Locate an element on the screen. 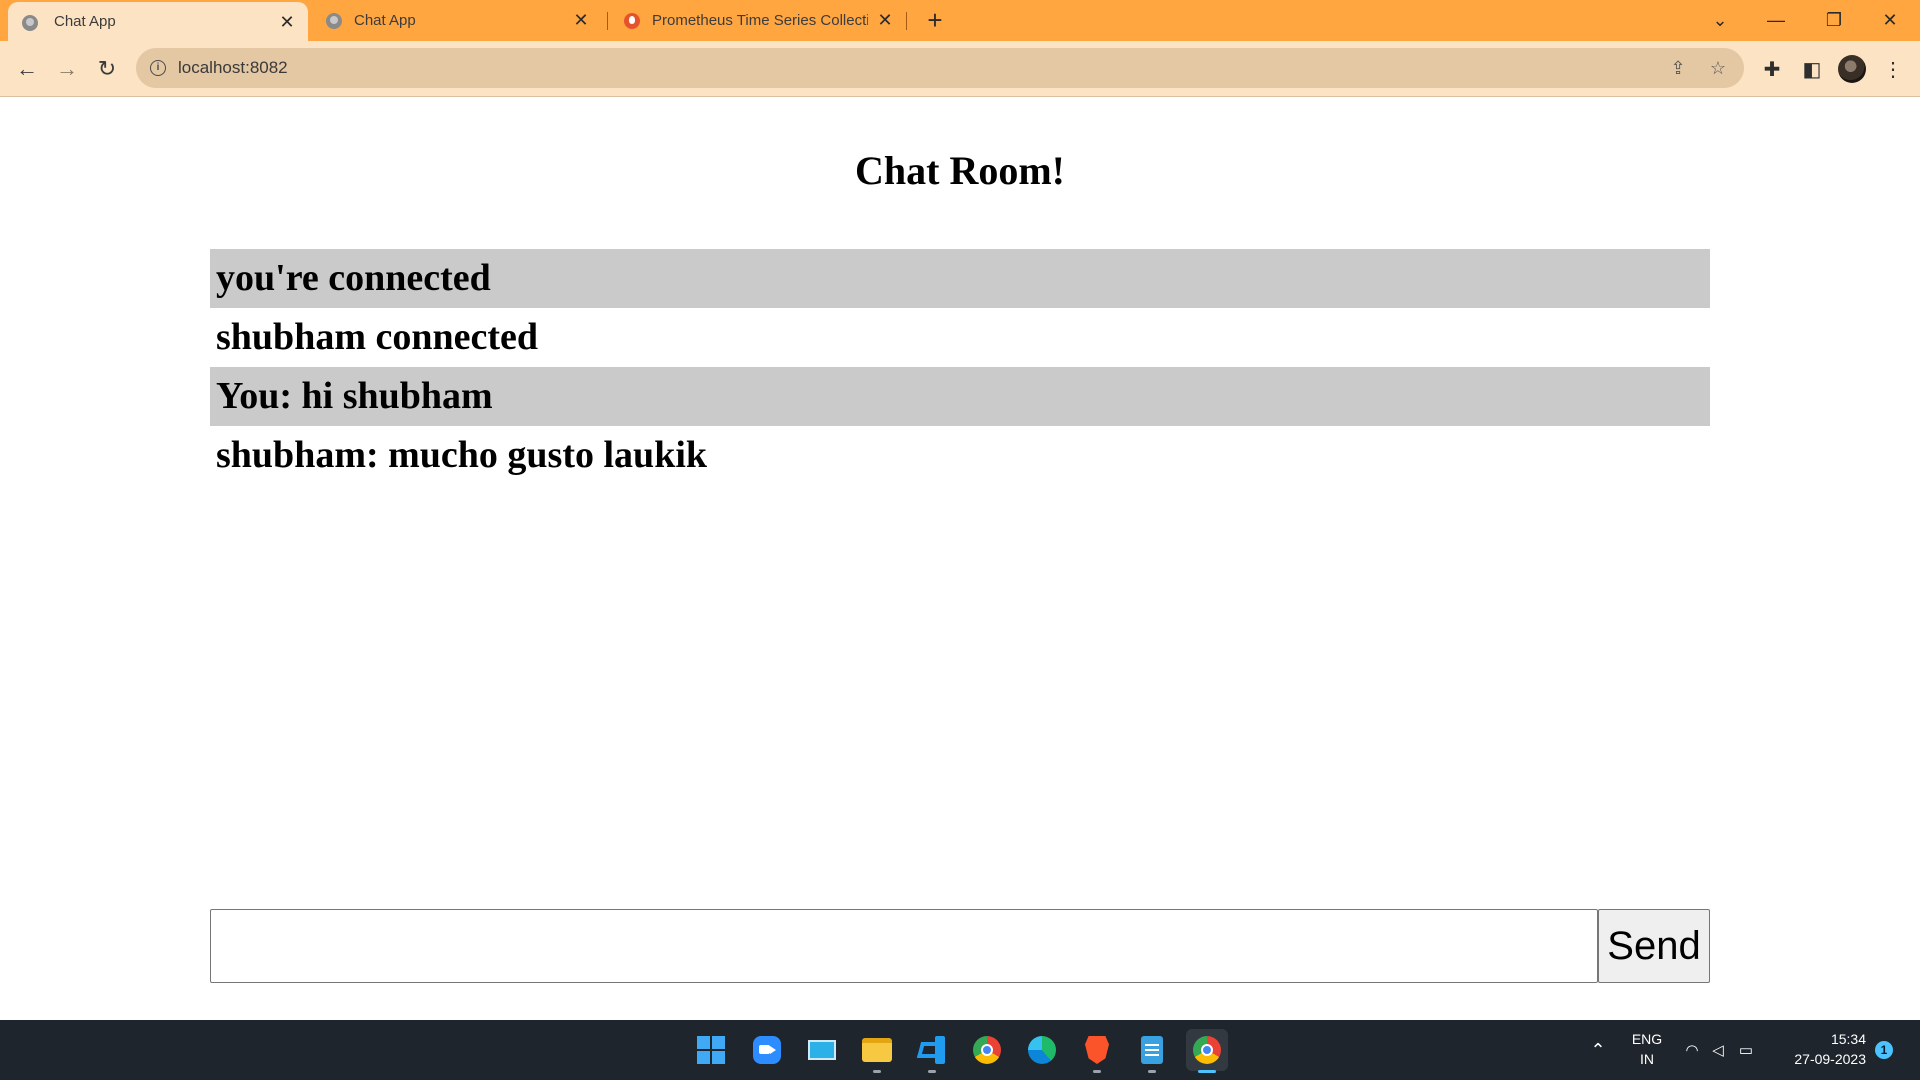 The image size is (1920, 1080). message-form: Send is located at coordinates (960, 946).